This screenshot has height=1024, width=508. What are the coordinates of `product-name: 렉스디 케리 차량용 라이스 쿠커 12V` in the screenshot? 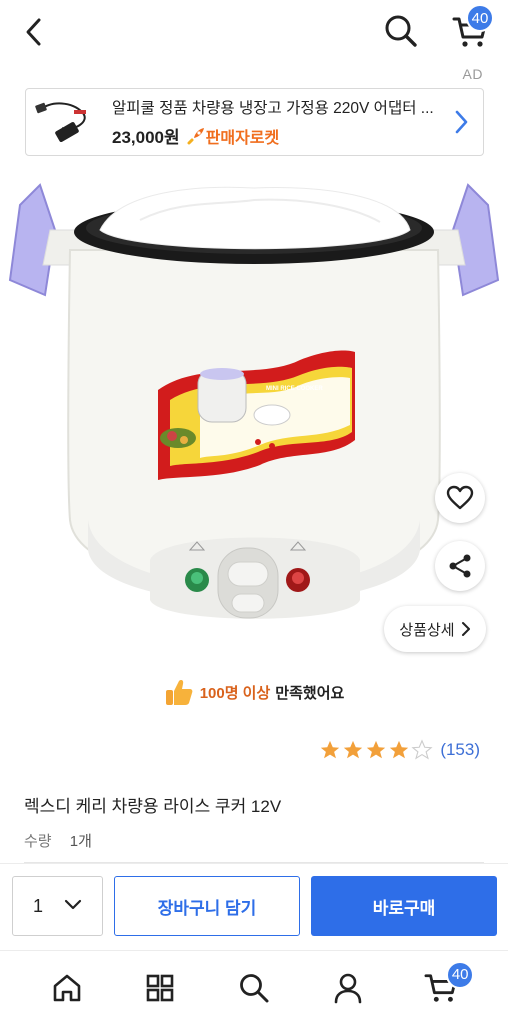 It's located at (153, 806).